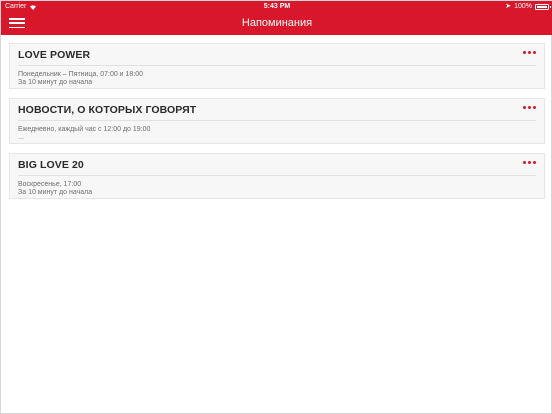 This screenshot has height=414, width=552. Describe the element at coordinates (51, 165) in the screenshot. I see `reminder-title: BIG LOVE 20` at that location.